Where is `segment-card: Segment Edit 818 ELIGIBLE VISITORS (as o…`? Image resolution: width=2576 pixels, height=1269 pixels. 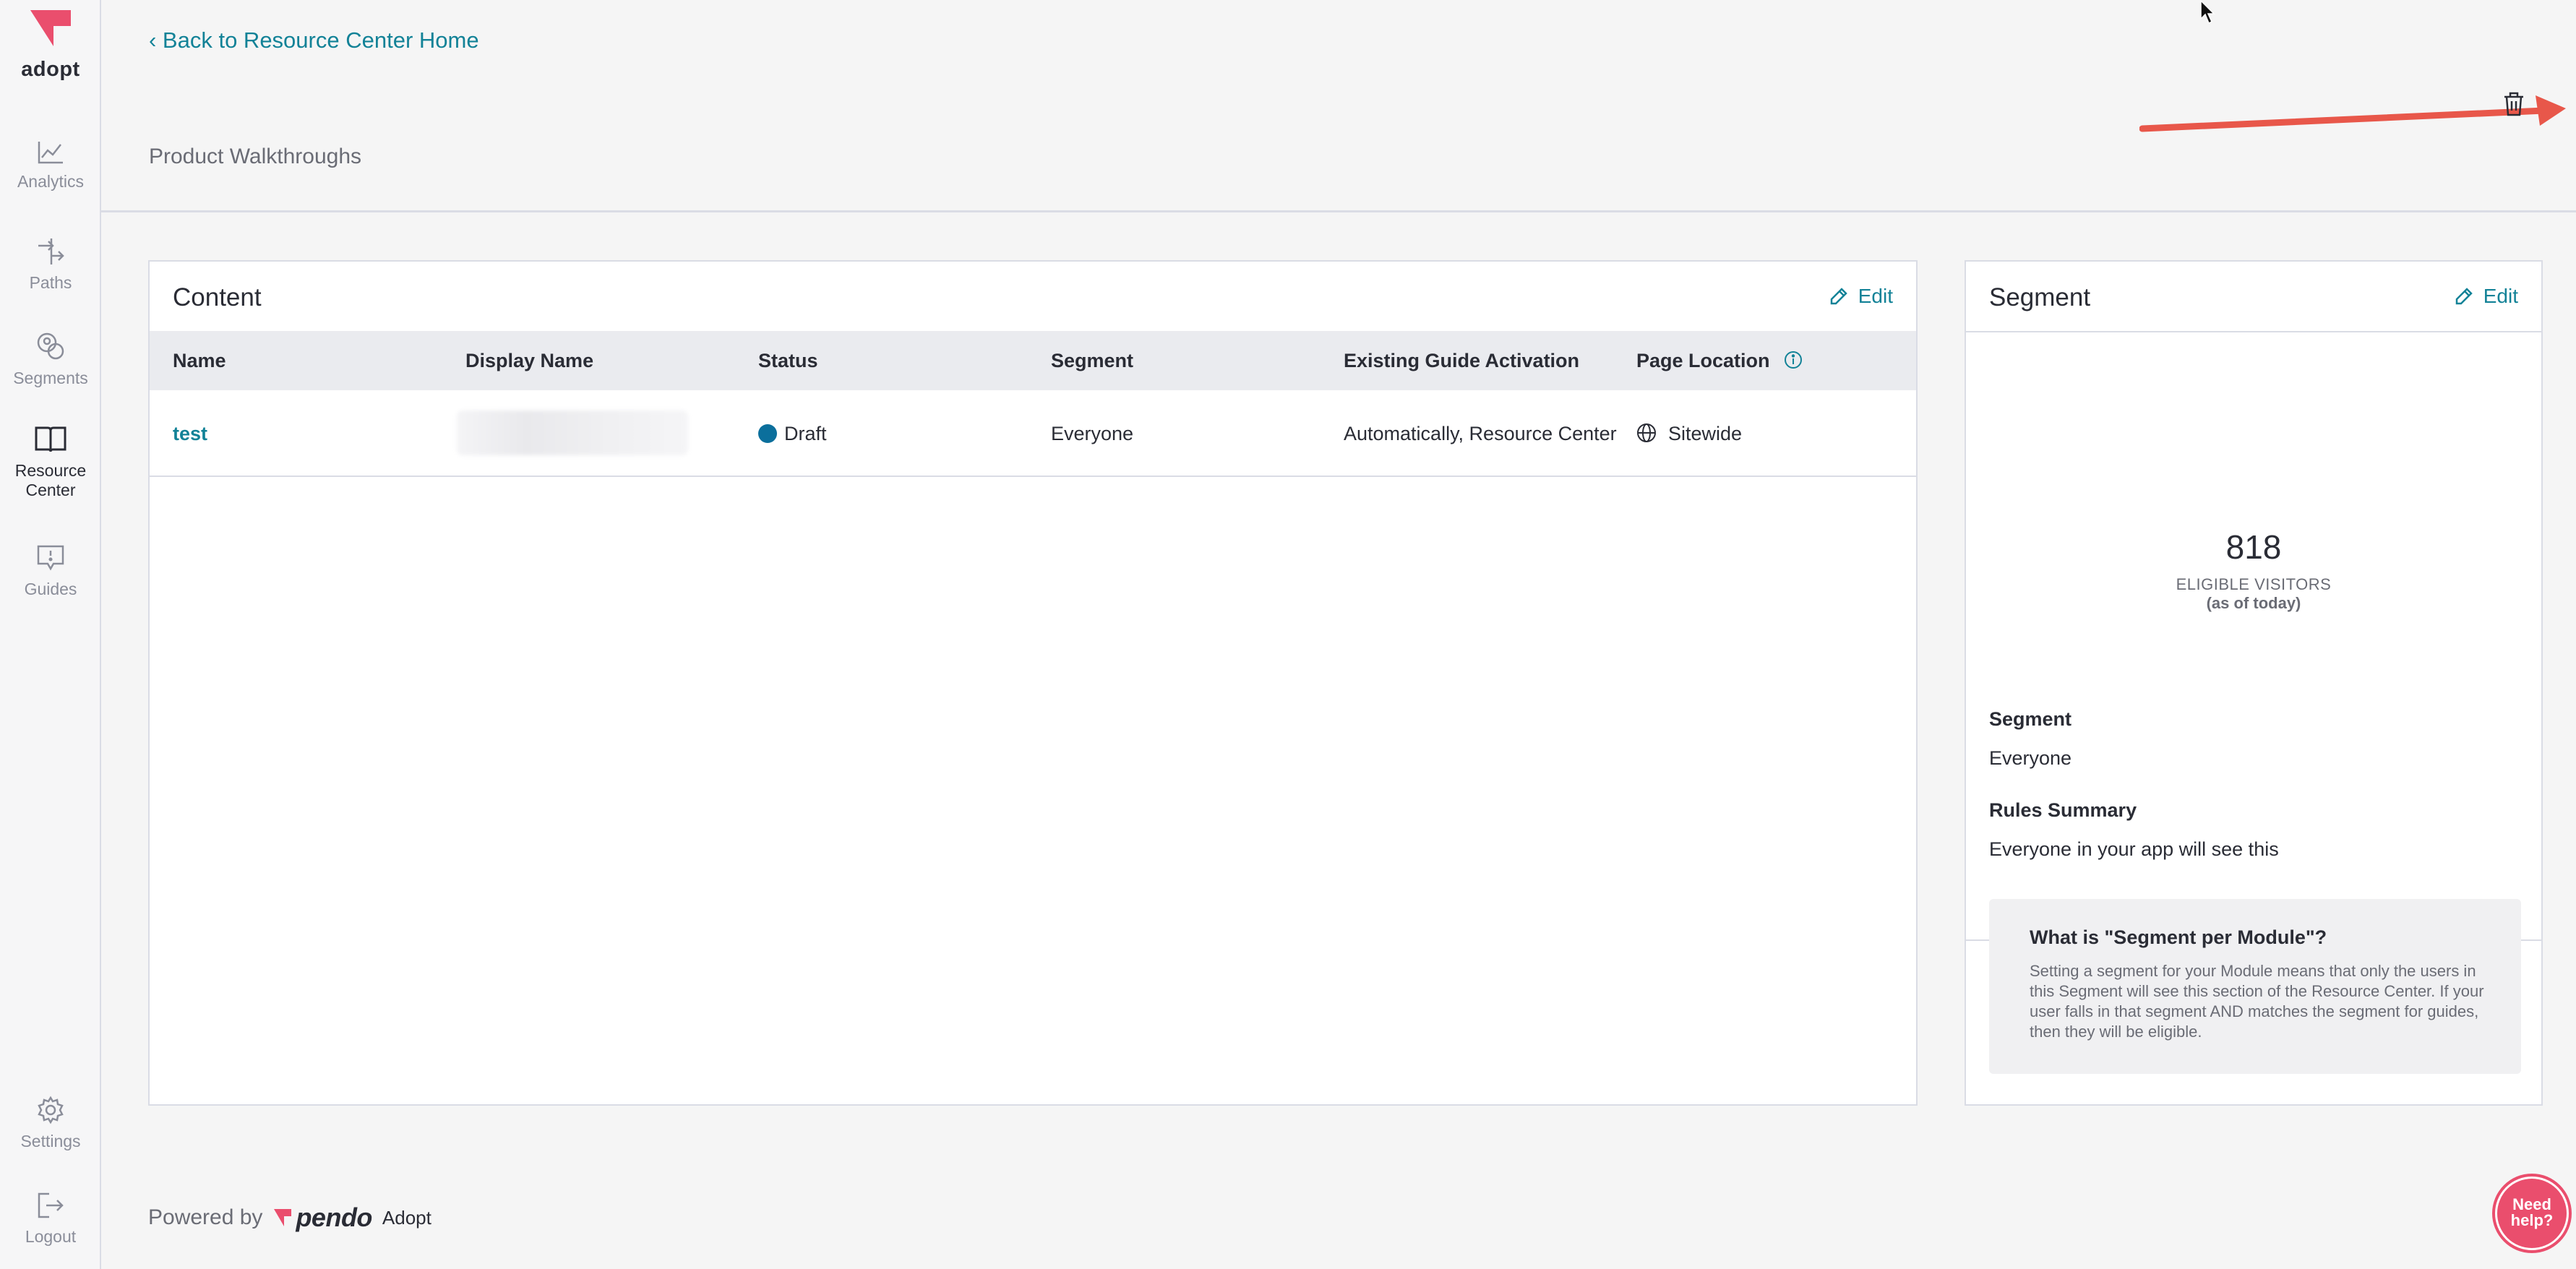
segment-card: Segment Edit 818 ELIGIBLE VISITORS (as o… is located at coordinates (2254, 683).